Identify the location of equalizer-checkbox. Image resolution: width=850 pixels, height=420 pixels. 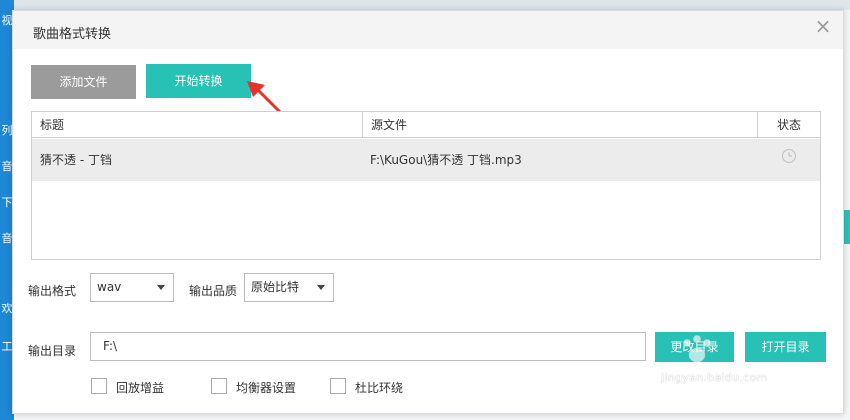
(219, 386).